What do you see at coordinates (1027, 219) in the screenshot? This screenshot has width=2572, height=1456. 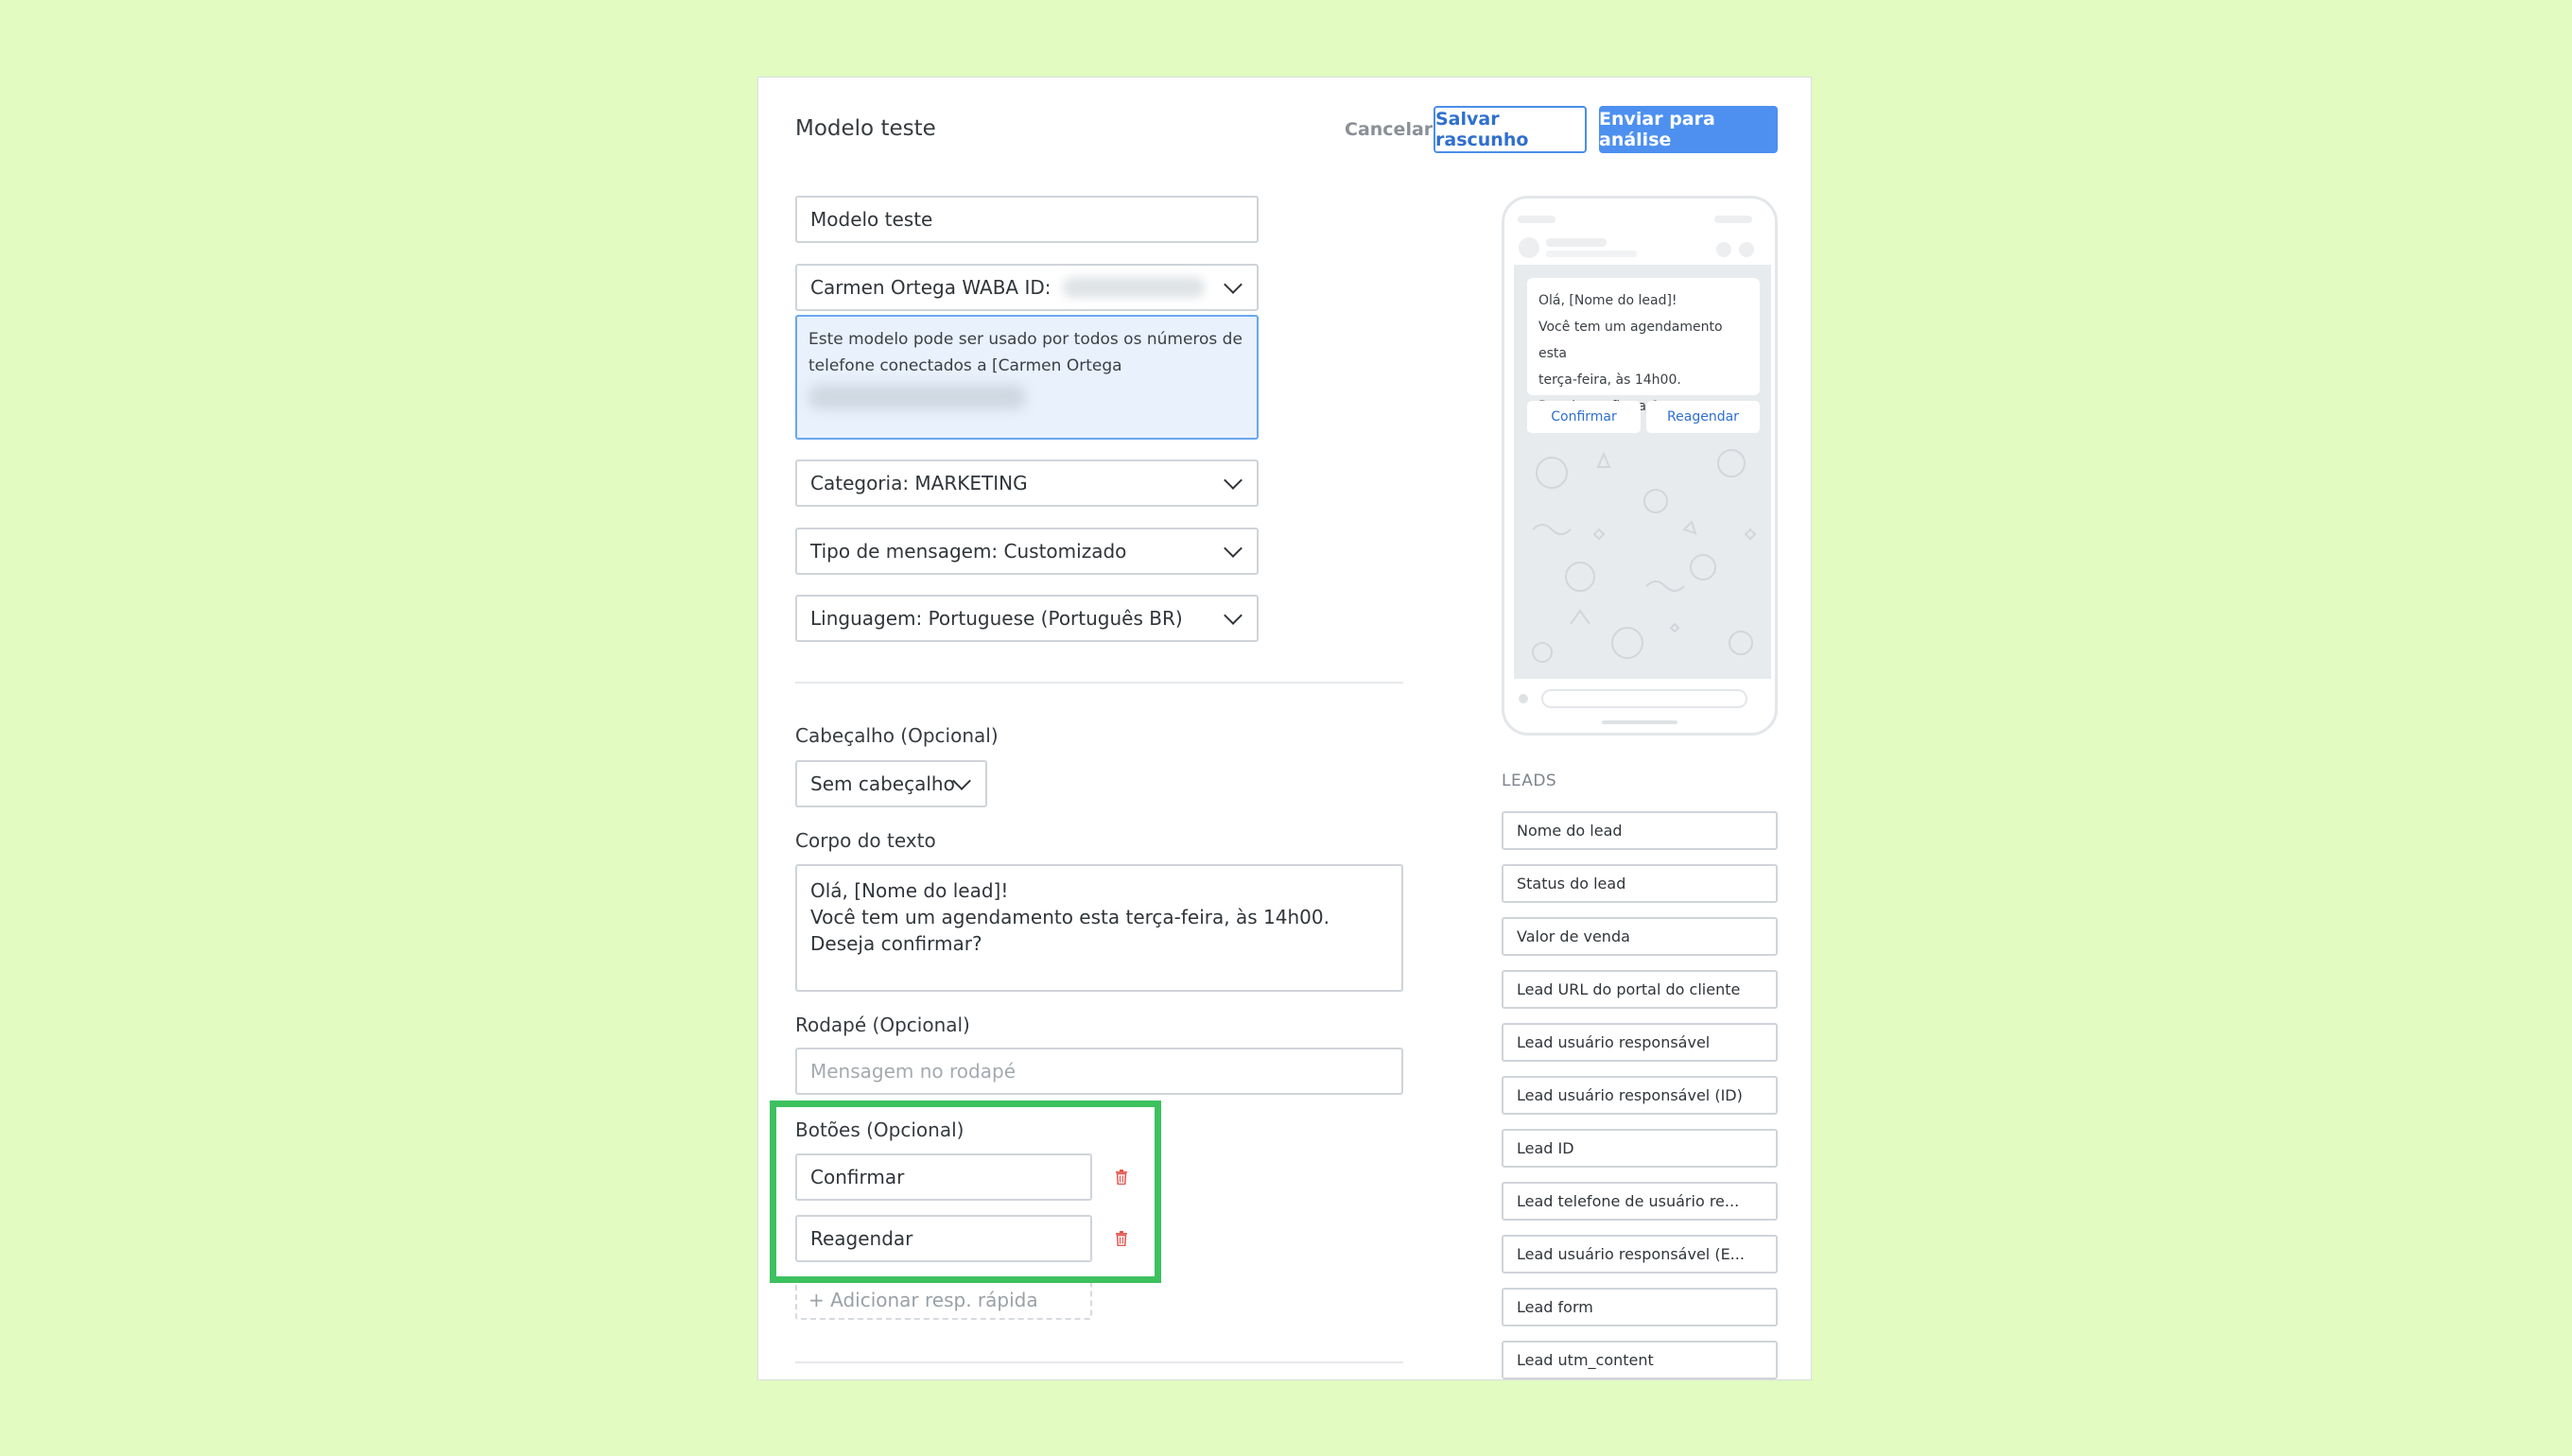 I see `template-name-input: Modelo teste` at bounding box center [1027, 219].